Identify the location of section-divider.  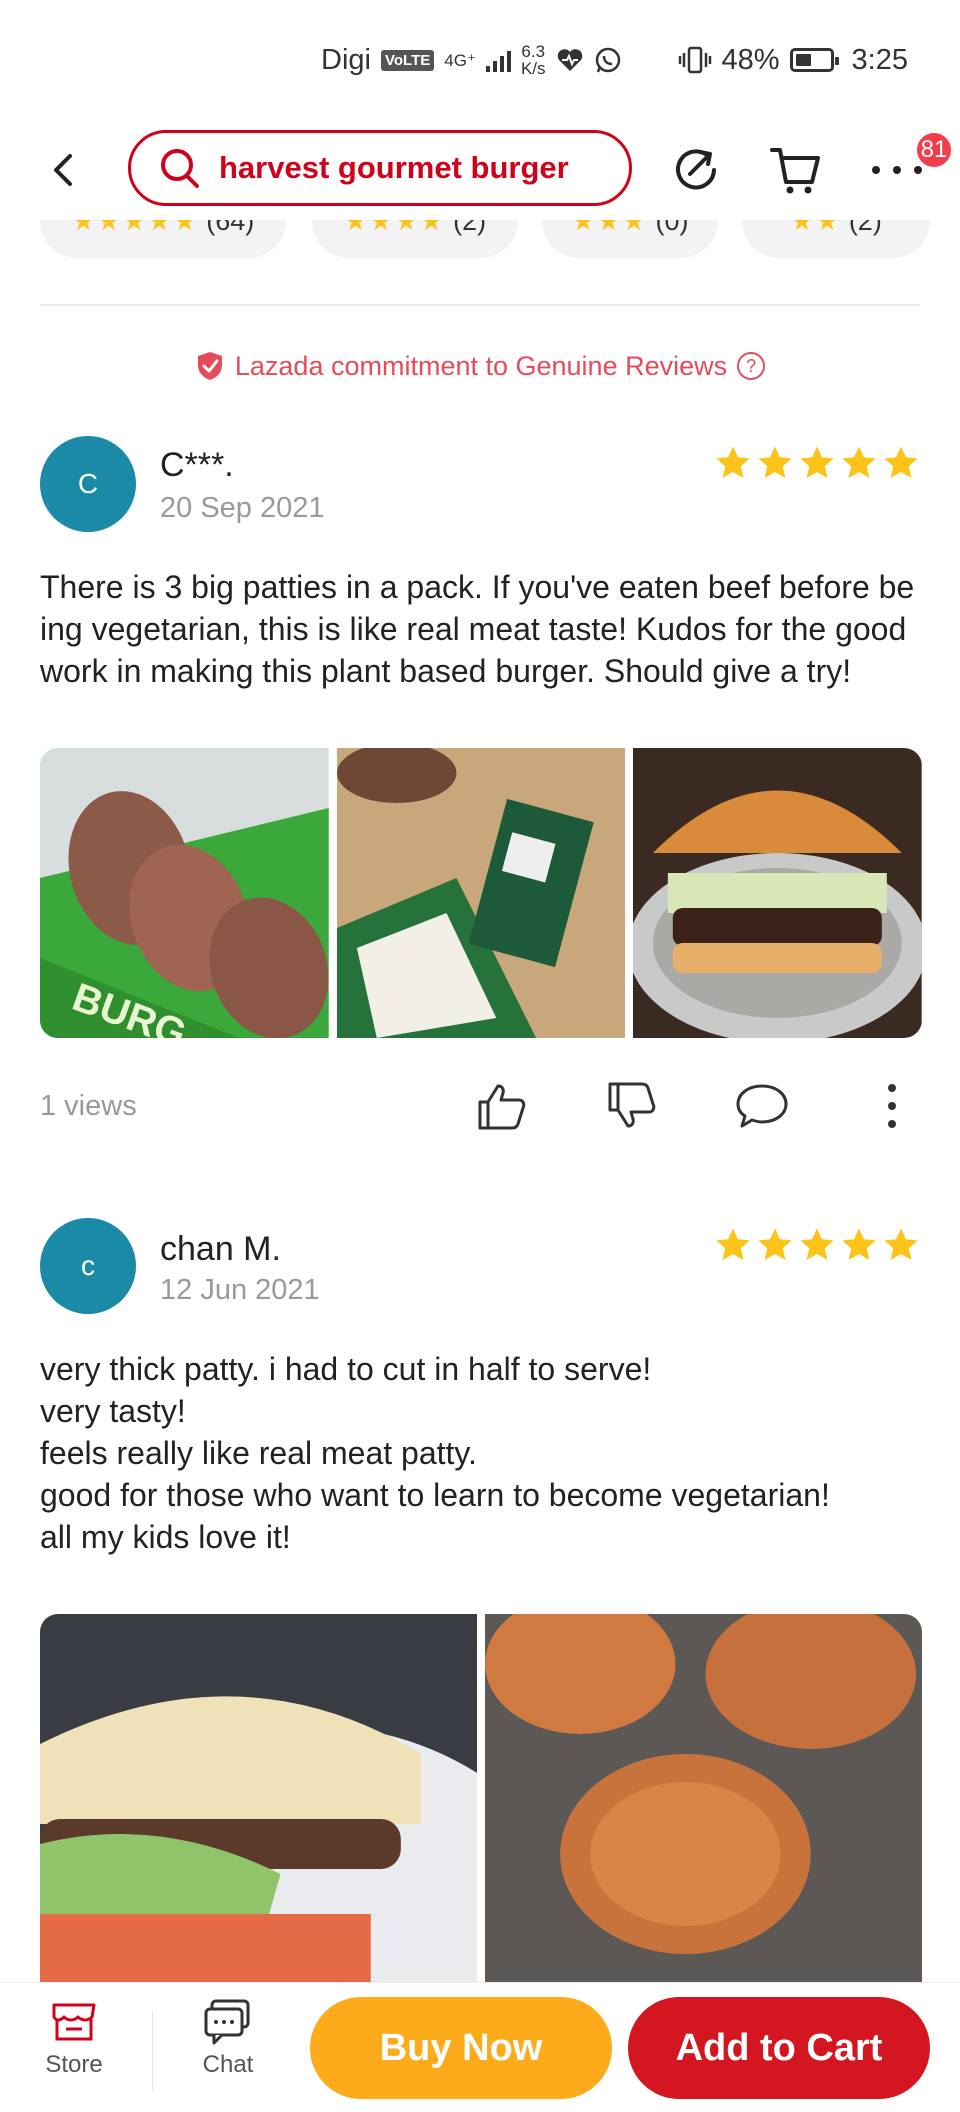
(480, 305).